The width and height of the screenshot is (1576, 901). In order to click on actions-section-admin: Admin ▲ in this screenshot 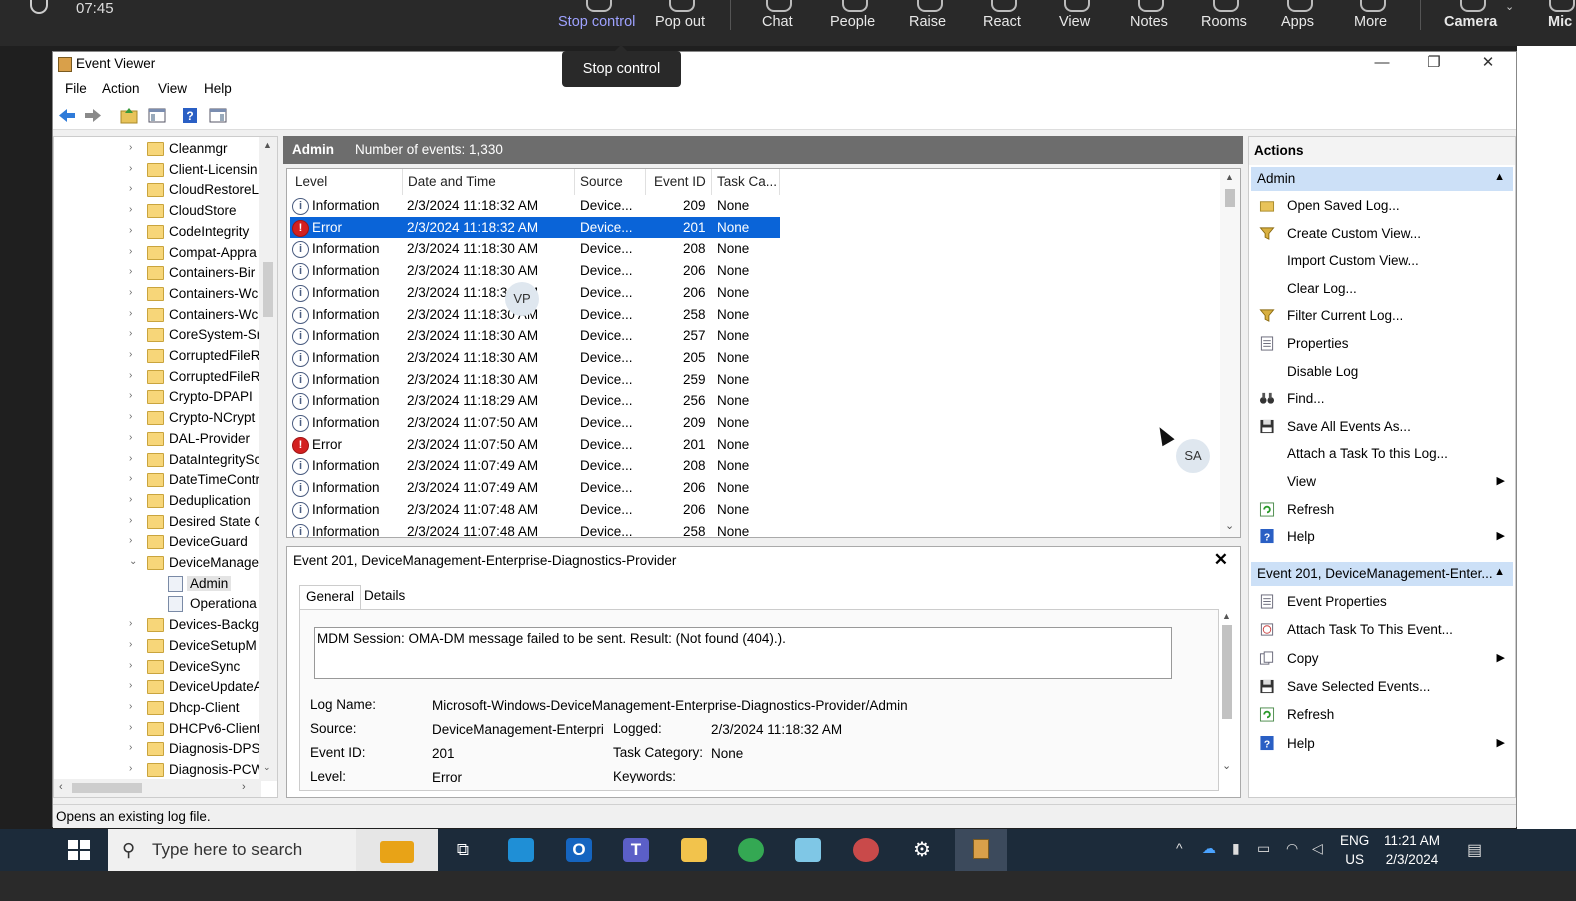, I will do `click(1382, 179)`.